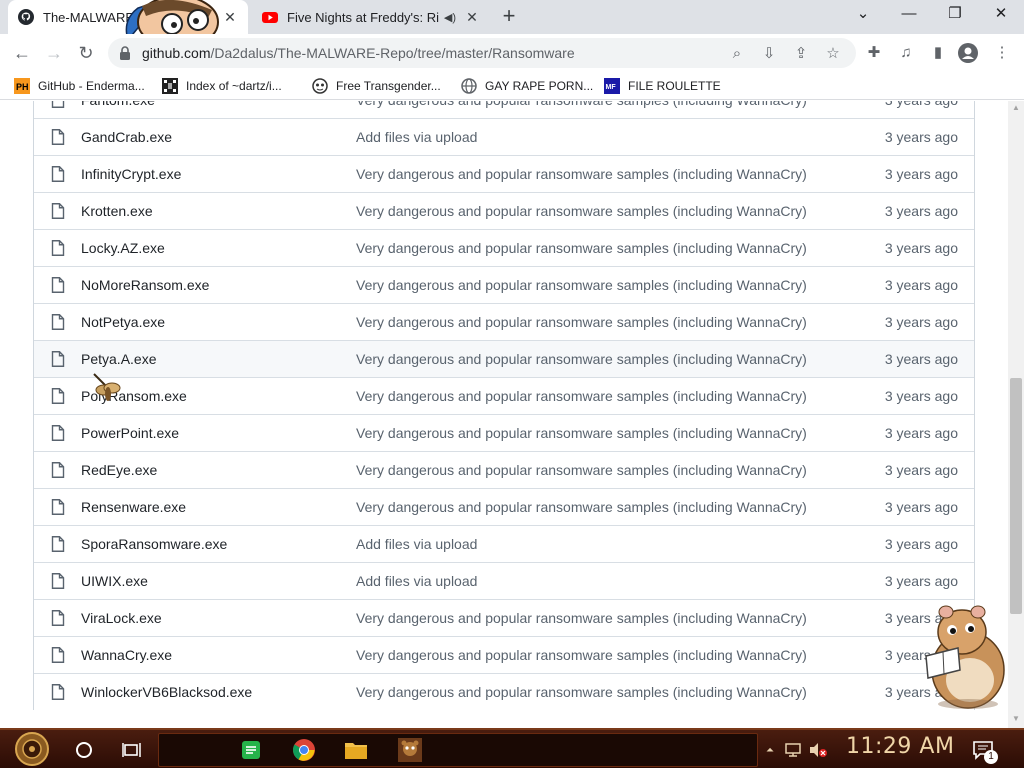 This screenshot has width=1024, height=770. What do you see at coordinates (121, 618) in the screenshot?
I see `file-name-link: ViraLock.exe` at bounding box center [121, 618].